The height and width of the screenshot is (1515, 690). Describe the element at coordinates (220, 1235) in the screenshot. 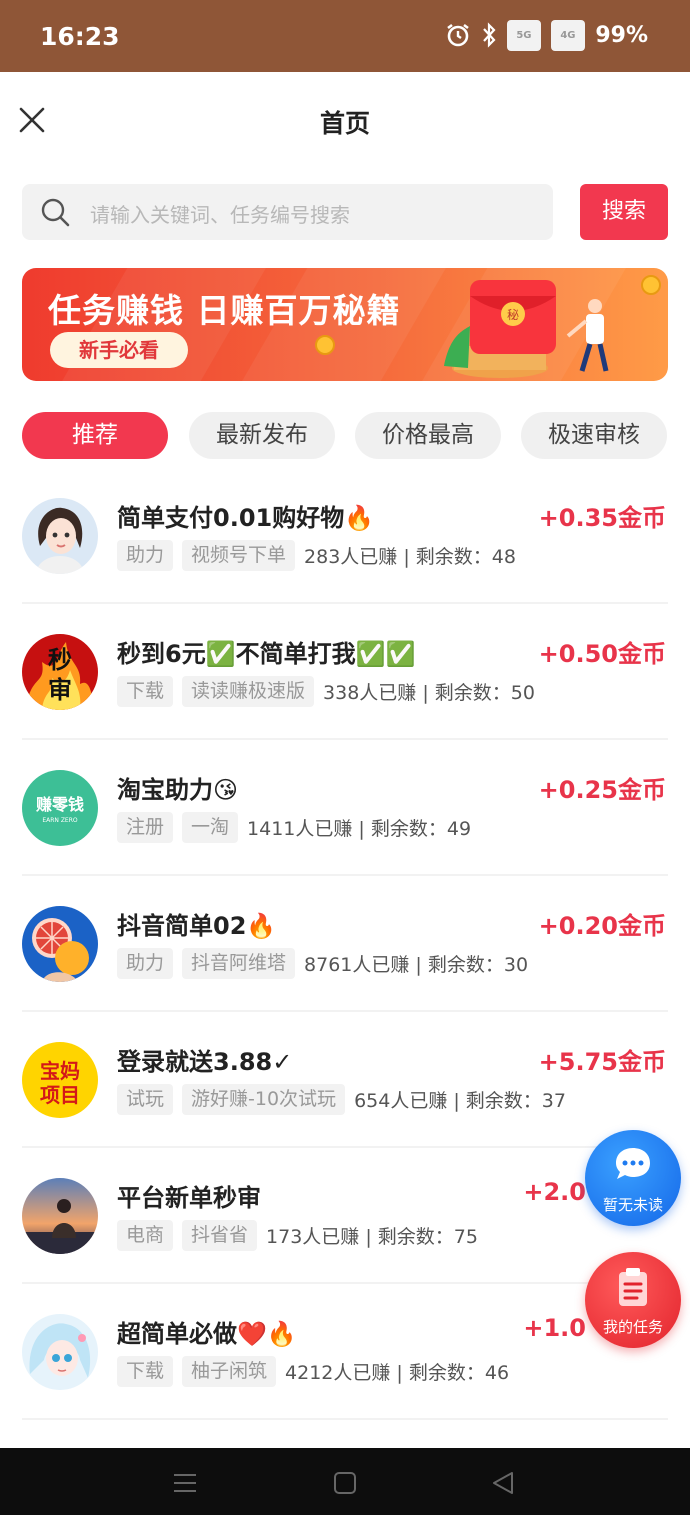

I see `task-app-tag: 抖省省` at that location.